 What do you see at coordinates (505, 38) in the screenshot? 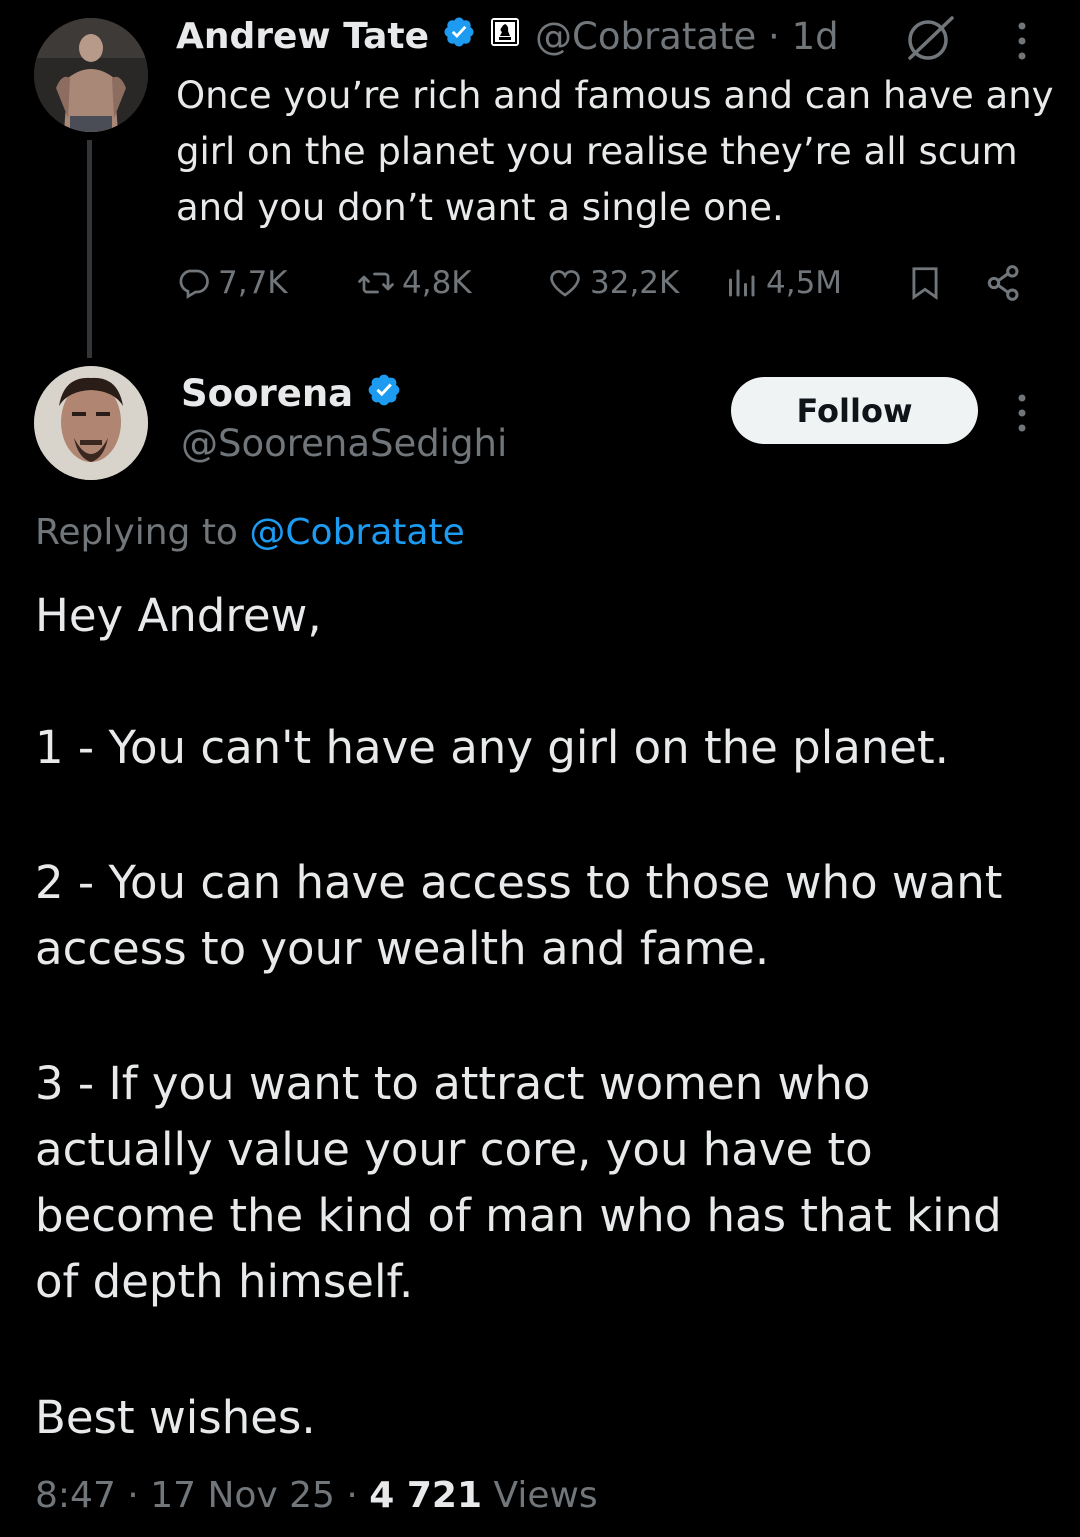
I see `affiliate-badge-icon` at bounding box center [505, 38].